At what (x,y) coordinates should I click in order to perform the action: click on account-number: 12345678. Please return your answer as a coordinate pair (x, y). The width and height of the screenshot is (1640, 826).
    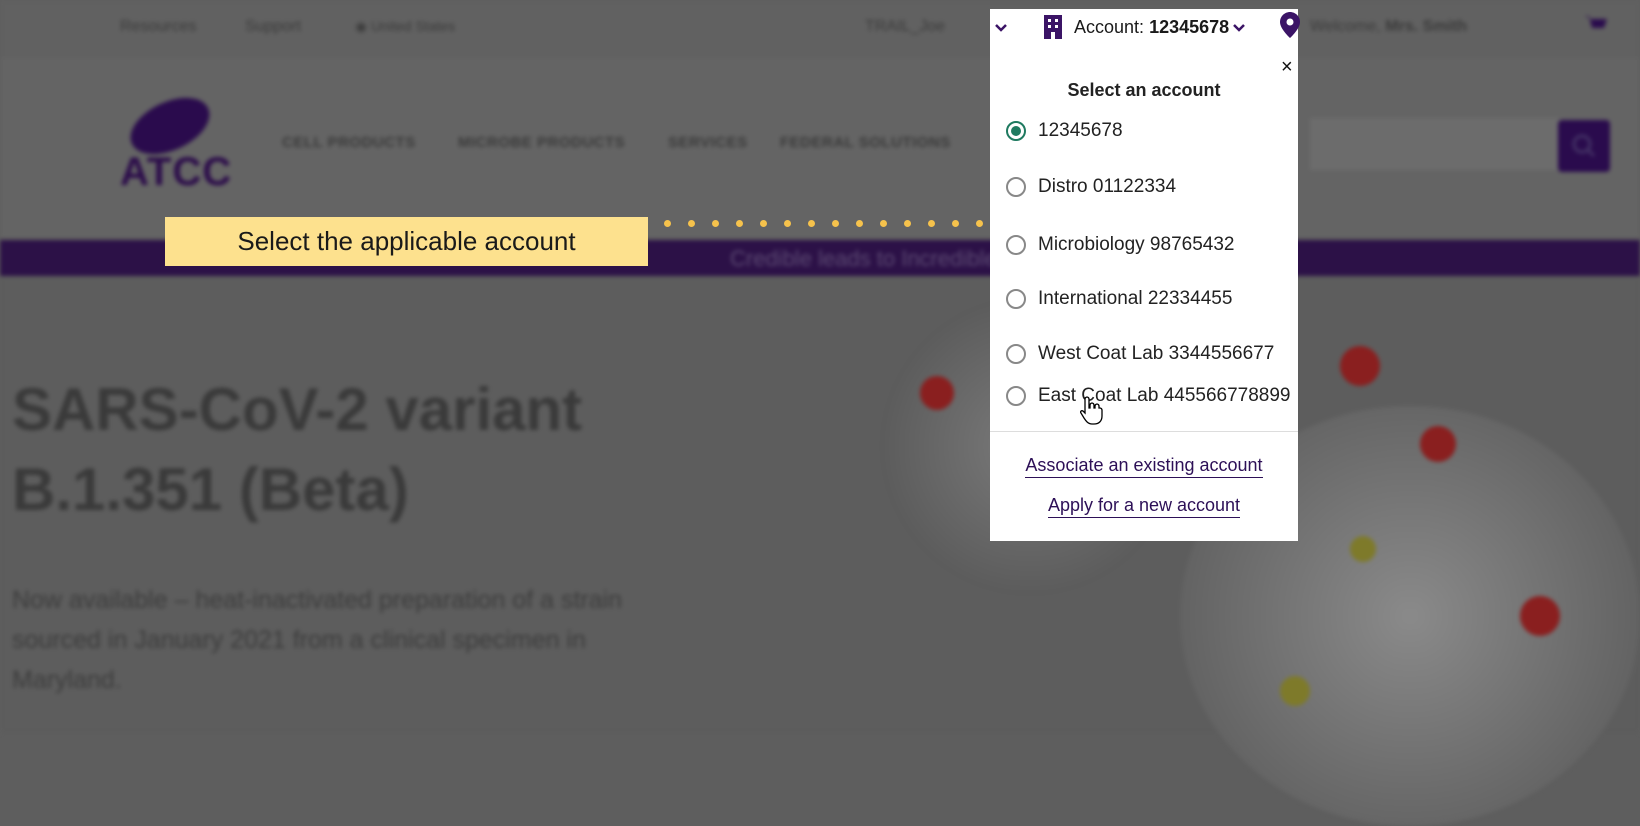
    Looking at the image, I should click on (1189, 27).